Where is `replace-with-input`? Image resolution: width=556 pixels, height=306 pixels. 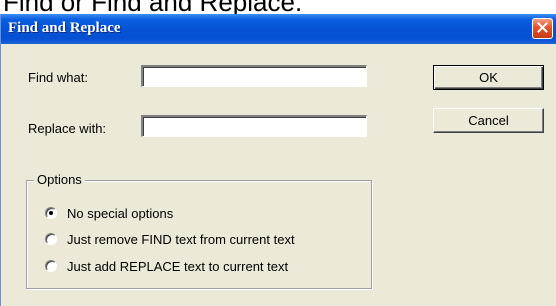
replace-with-input is located at coordinates (254, 126).